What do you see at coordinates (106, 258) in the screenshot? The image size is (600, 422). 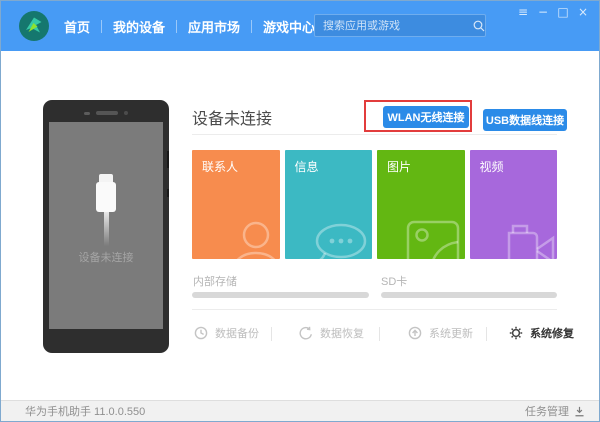 I see `phone-status-label: 设备未连接` at bounding box center [106, 258].